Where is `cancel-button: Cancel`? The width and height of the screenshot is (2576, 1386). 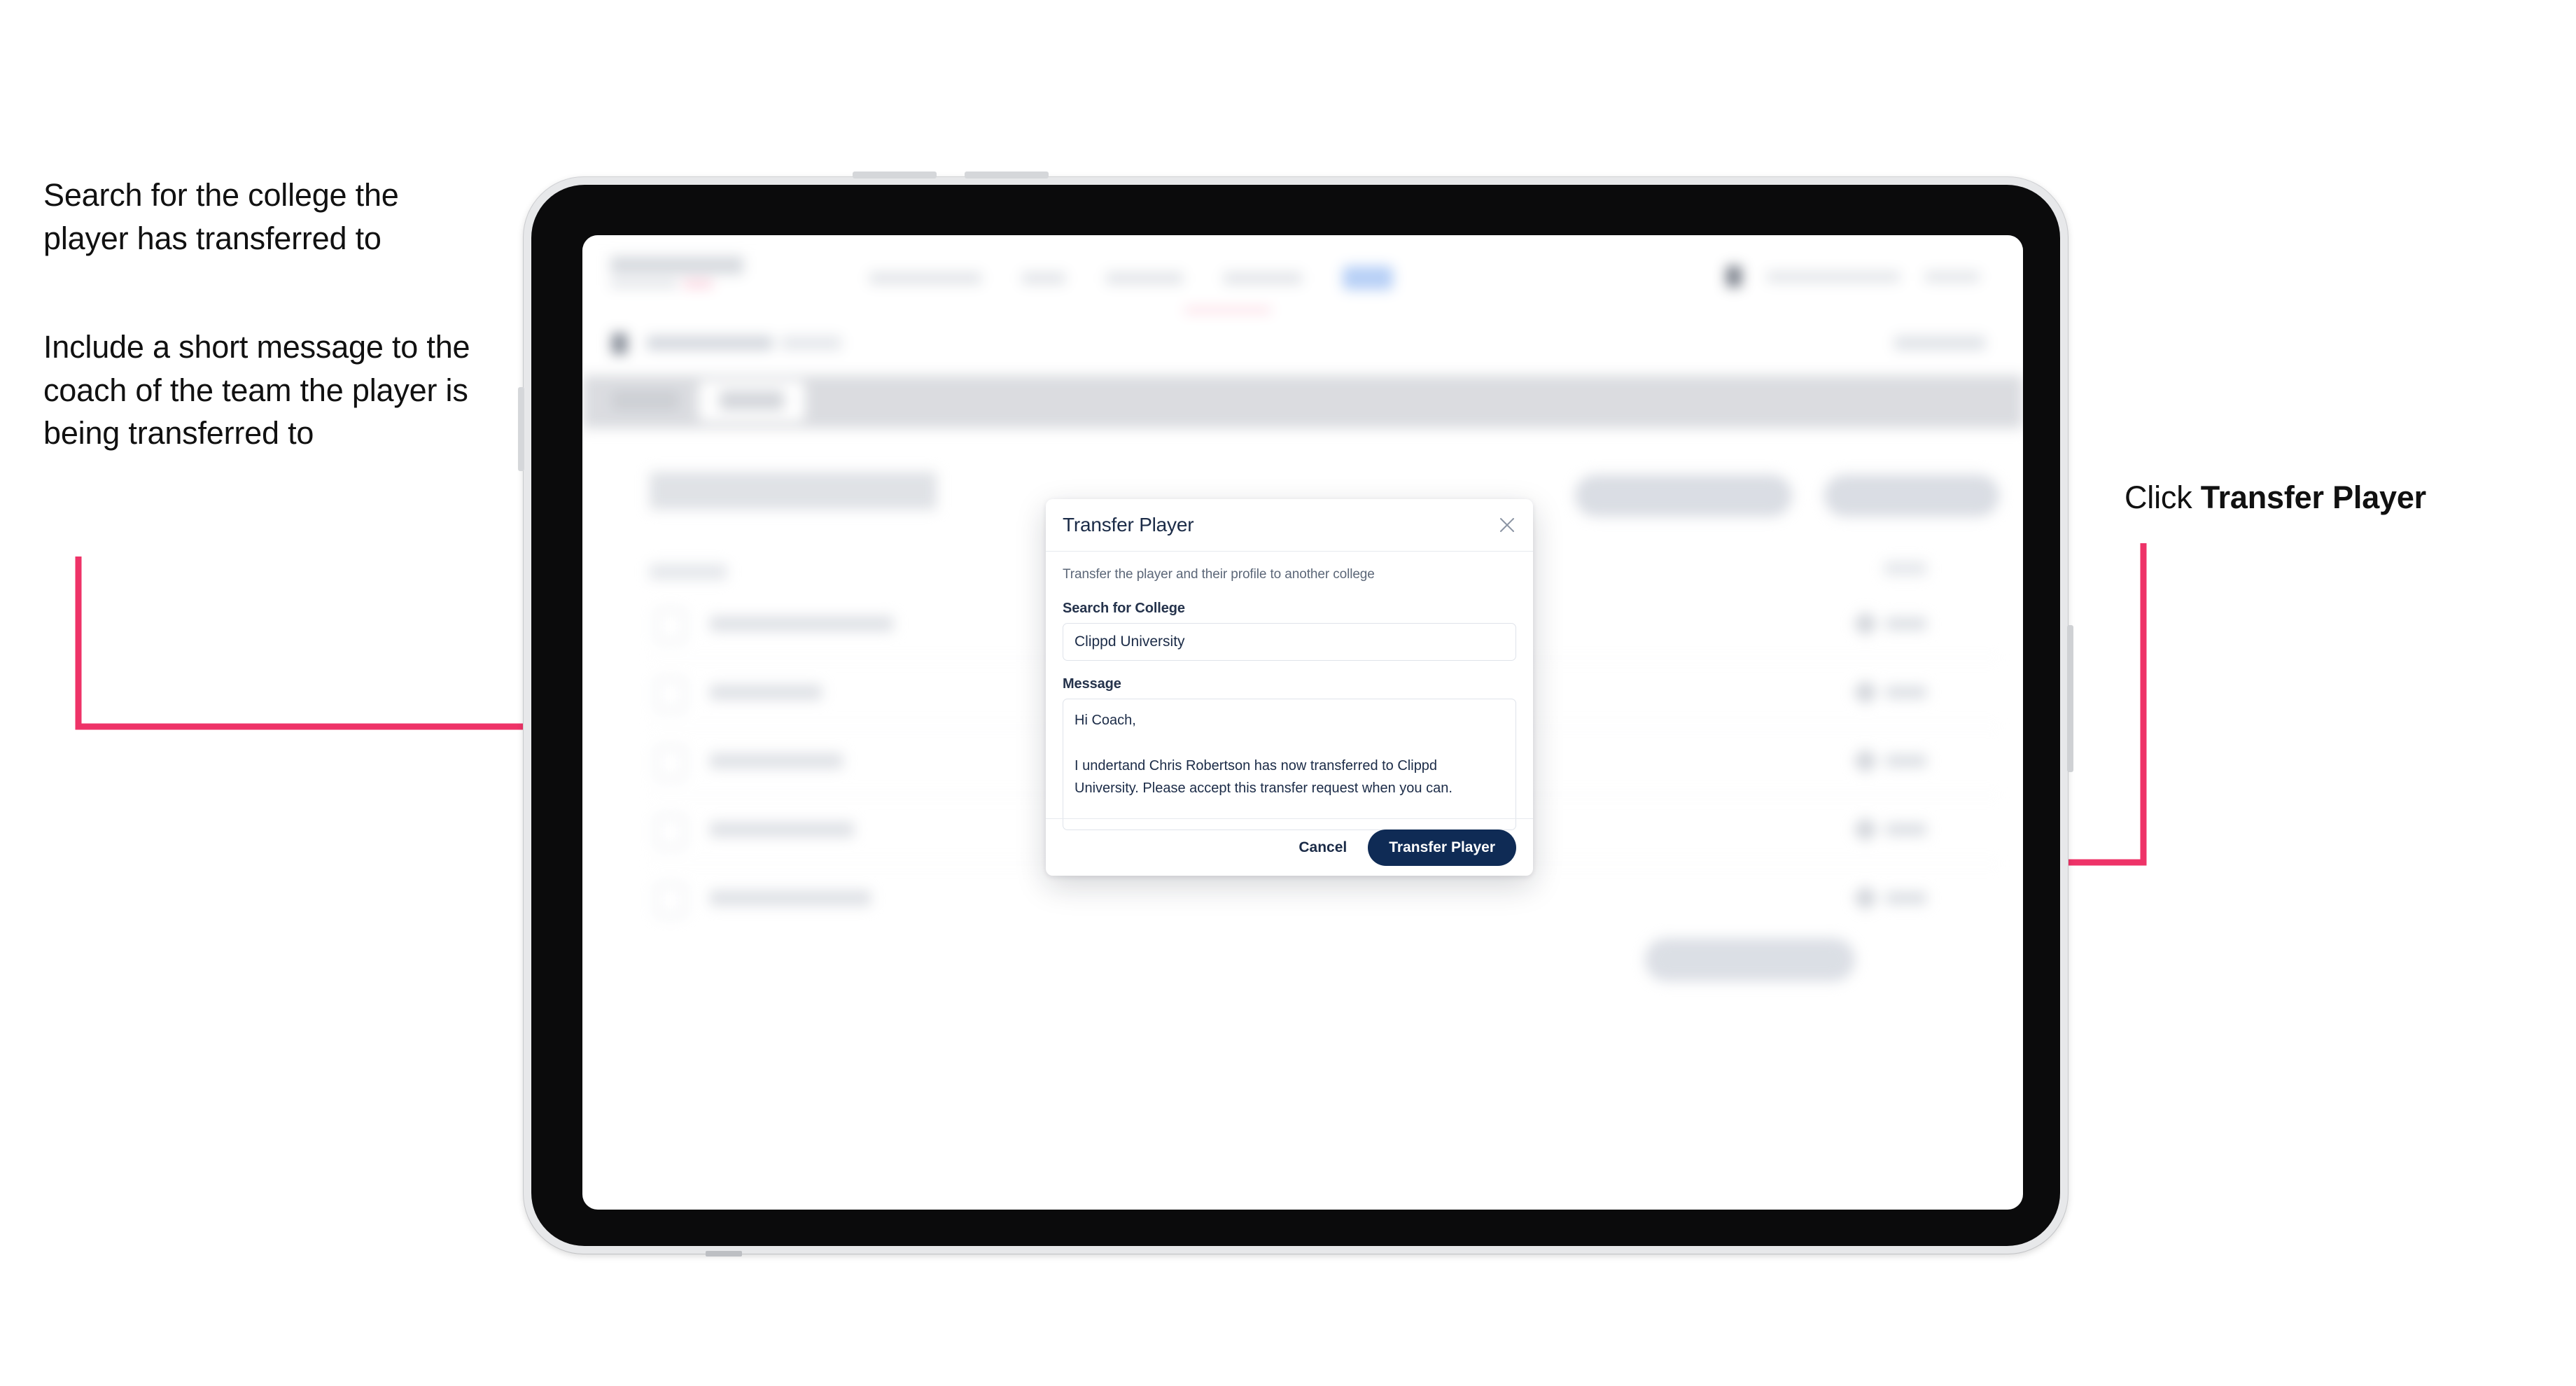 cancel-button: Cancel is located at coordinates (1323, 847).